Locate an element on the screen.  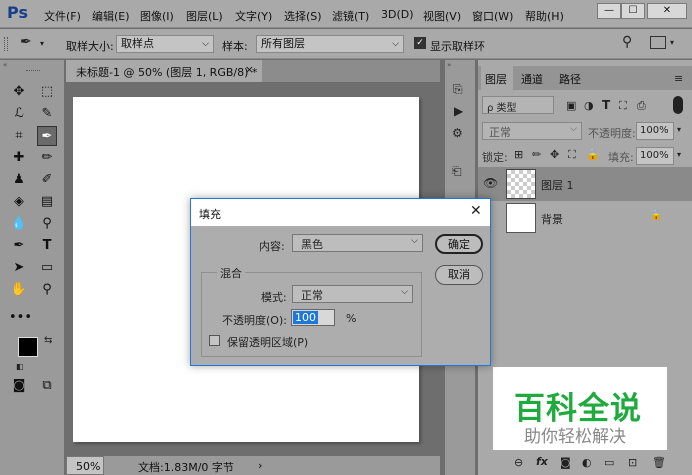
actions-panel-play-icon: ▶ is located at coordinates (458, 111).